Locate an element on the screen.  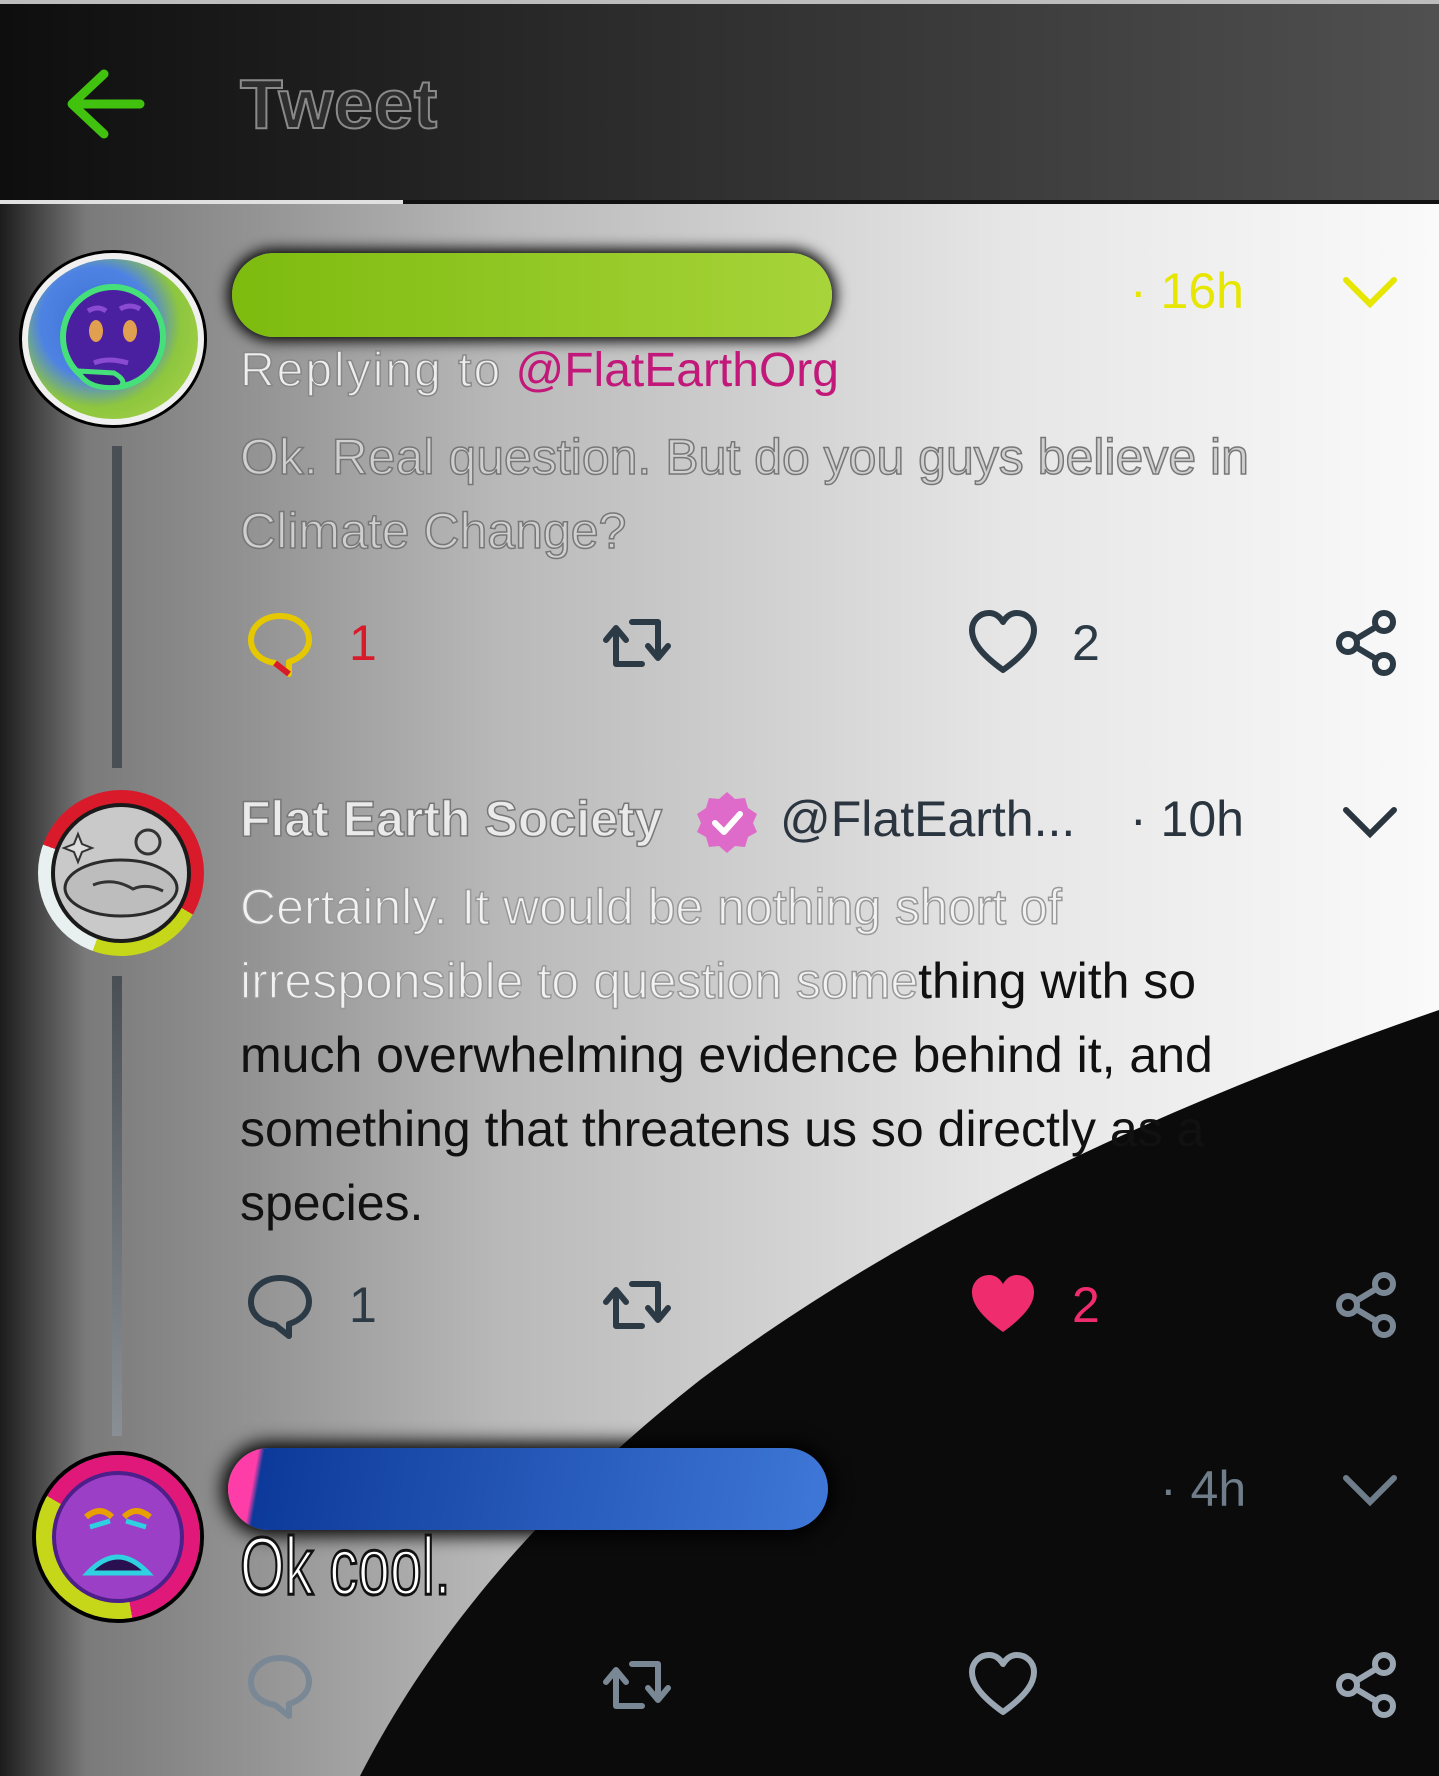
top-app-bar: Tweet is located at coordinates (719, 100).